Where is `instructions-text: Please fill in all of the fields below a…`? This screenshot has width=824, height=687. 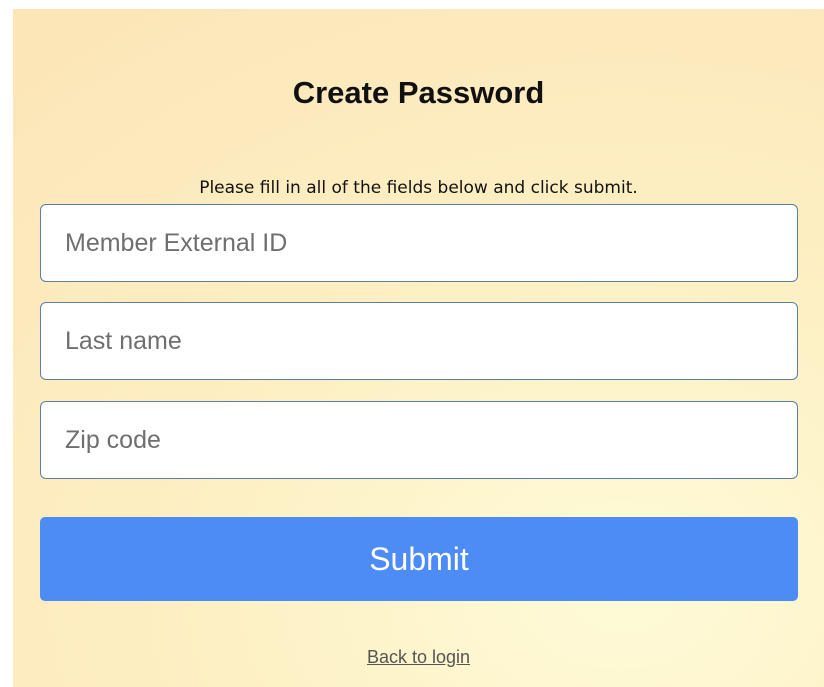 instructions-text: Please fill in all of the fields below a… is located at coordinates (418, 188).